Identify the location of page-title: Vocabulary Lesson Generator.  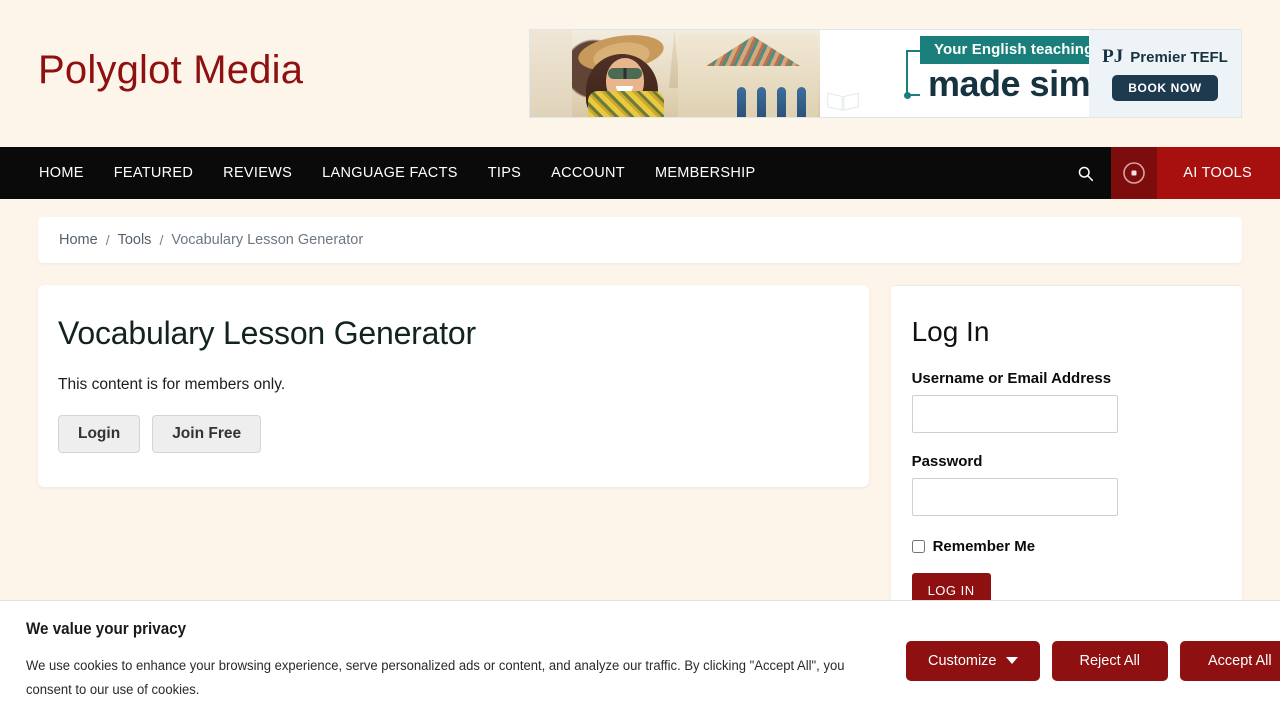
(267, 333).